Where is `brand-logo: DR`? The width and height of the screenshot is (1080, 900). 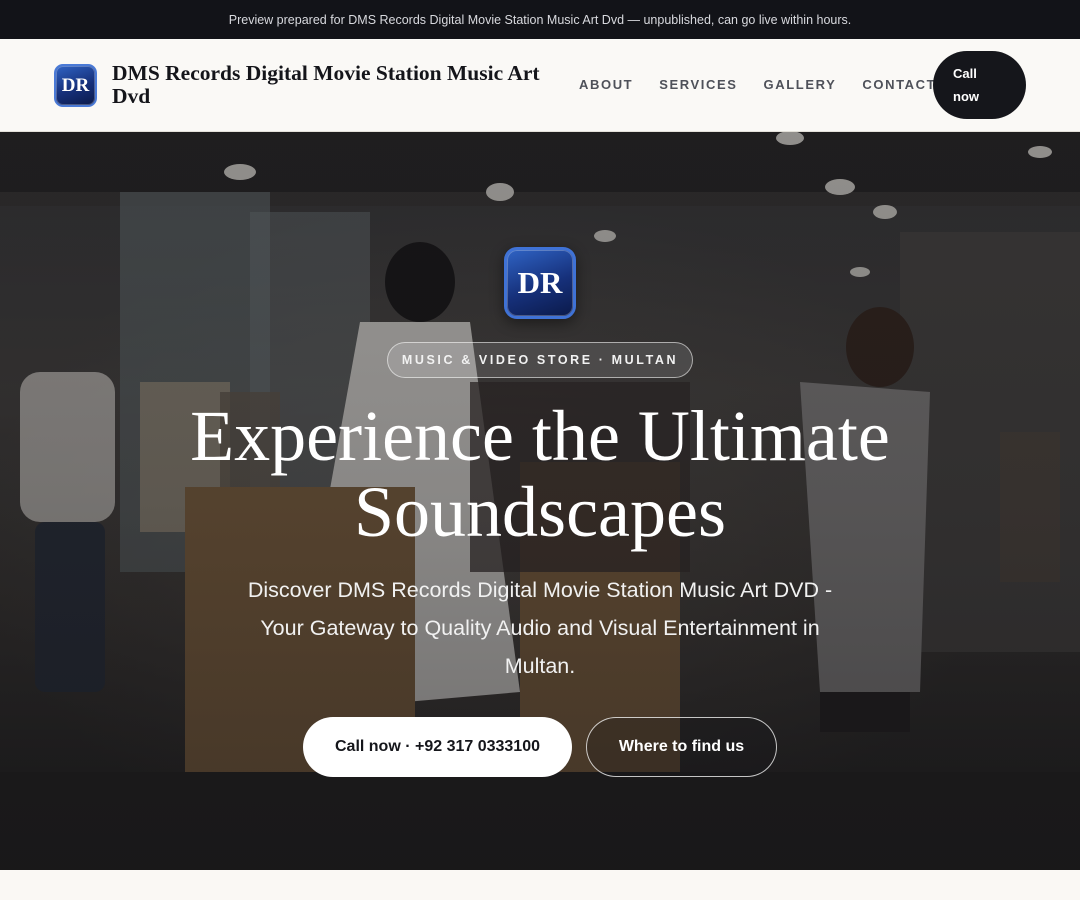 brand-logo: DR is located at coordinates (75, 85).